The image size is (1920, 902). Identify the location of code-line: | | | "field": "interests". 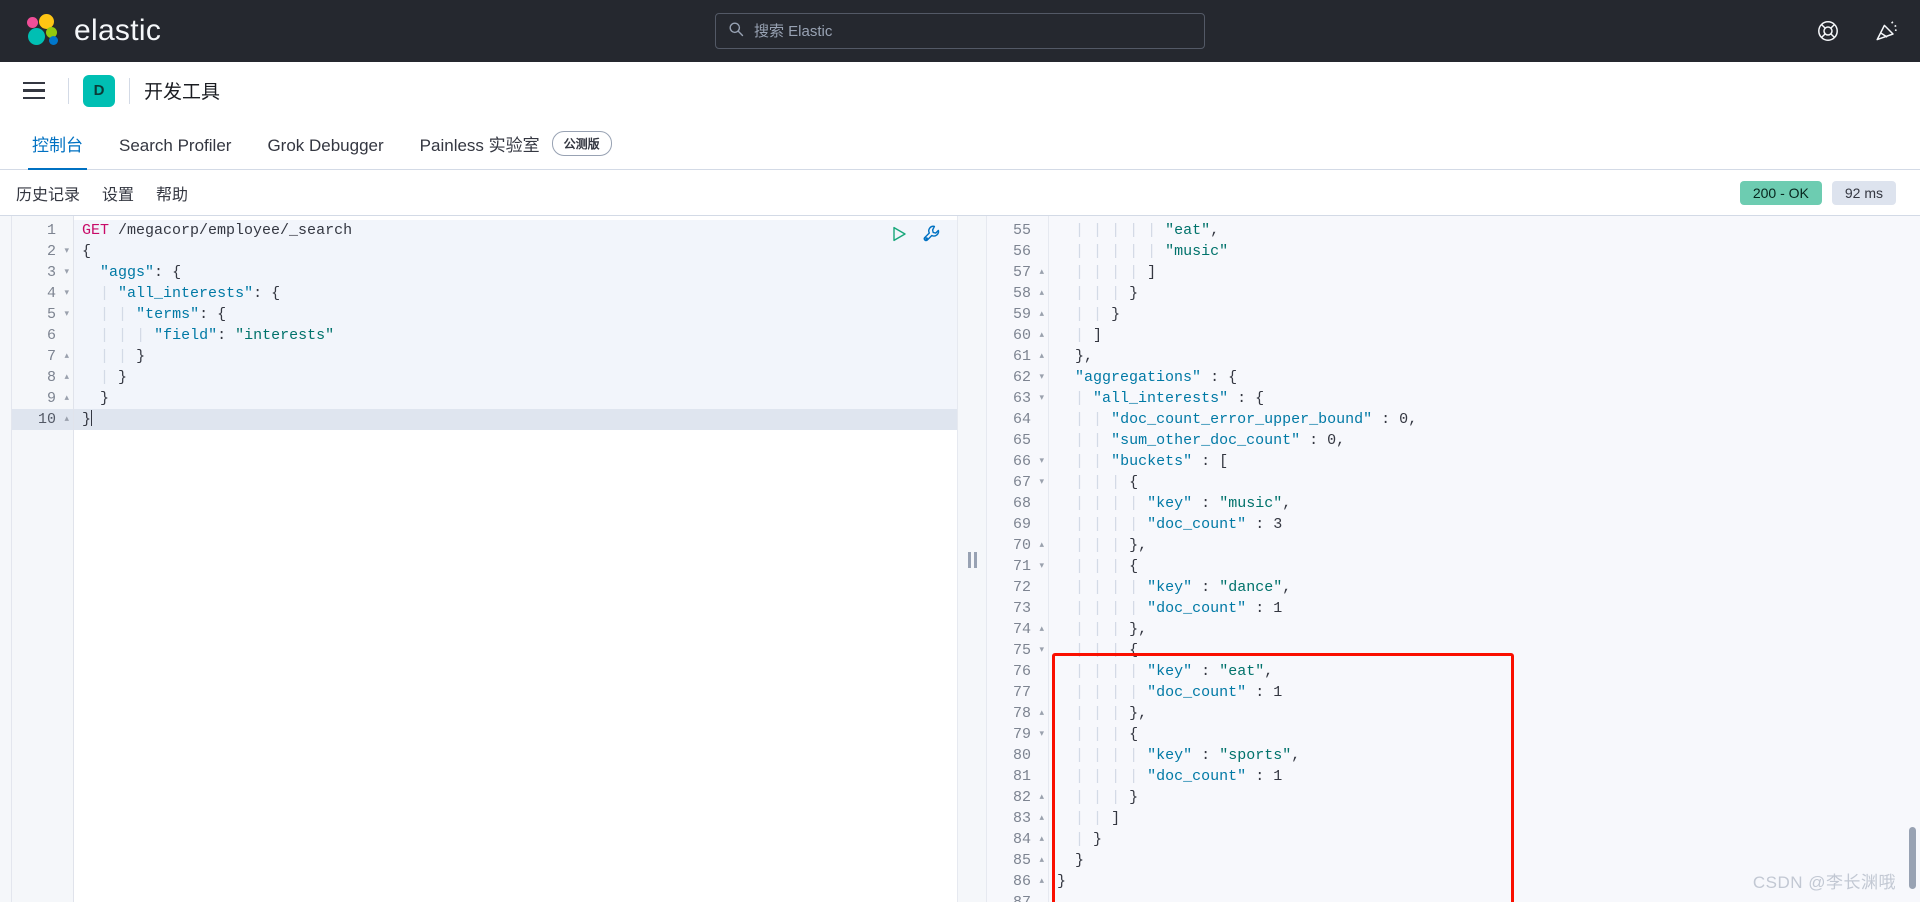
(515, 335).